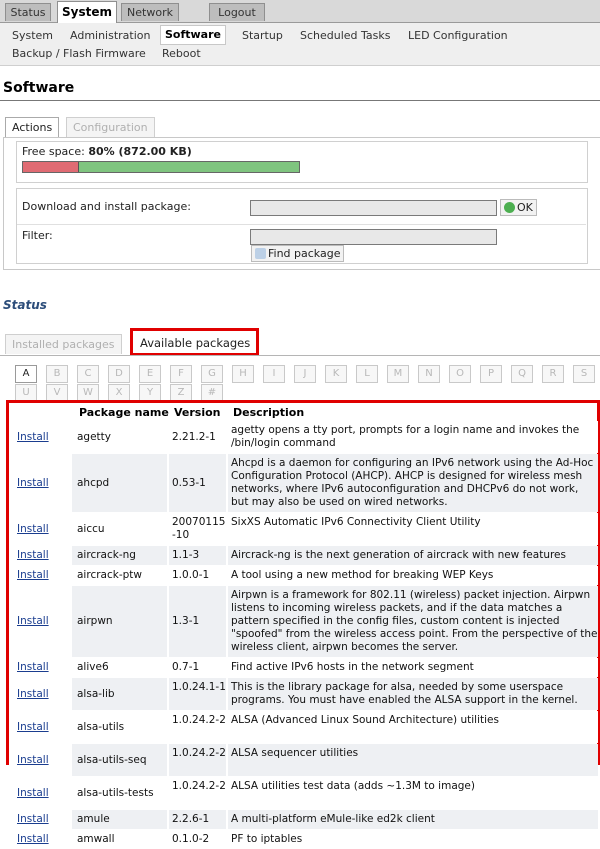 The height and width of the screenshot is (849, 600). What do you see at coordinates (345, 36) in the screenshot?
I see `submenu-scheduled-tasks: Scheduled Tasks` at bounding box center [345, 36].